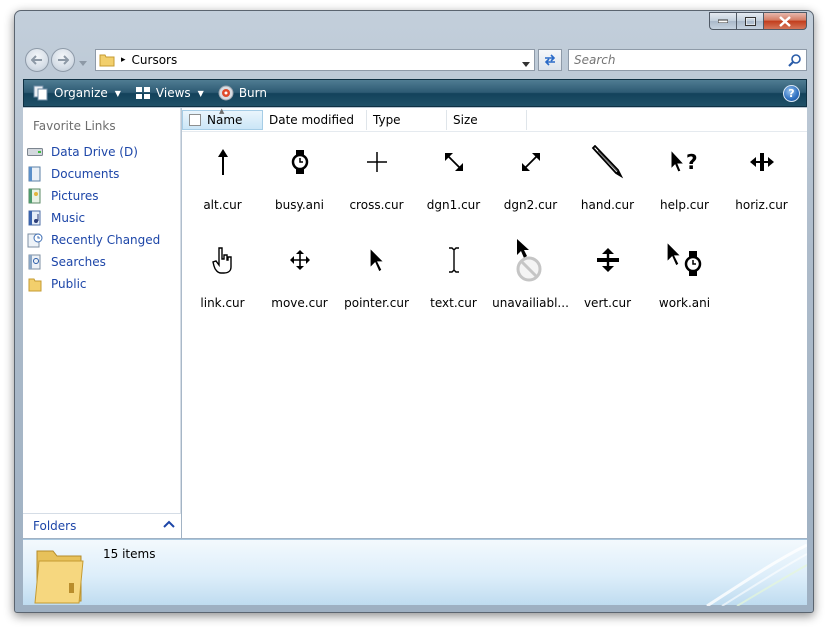  I want to click on sidebar-item-label: Documents, so click(85, 174).